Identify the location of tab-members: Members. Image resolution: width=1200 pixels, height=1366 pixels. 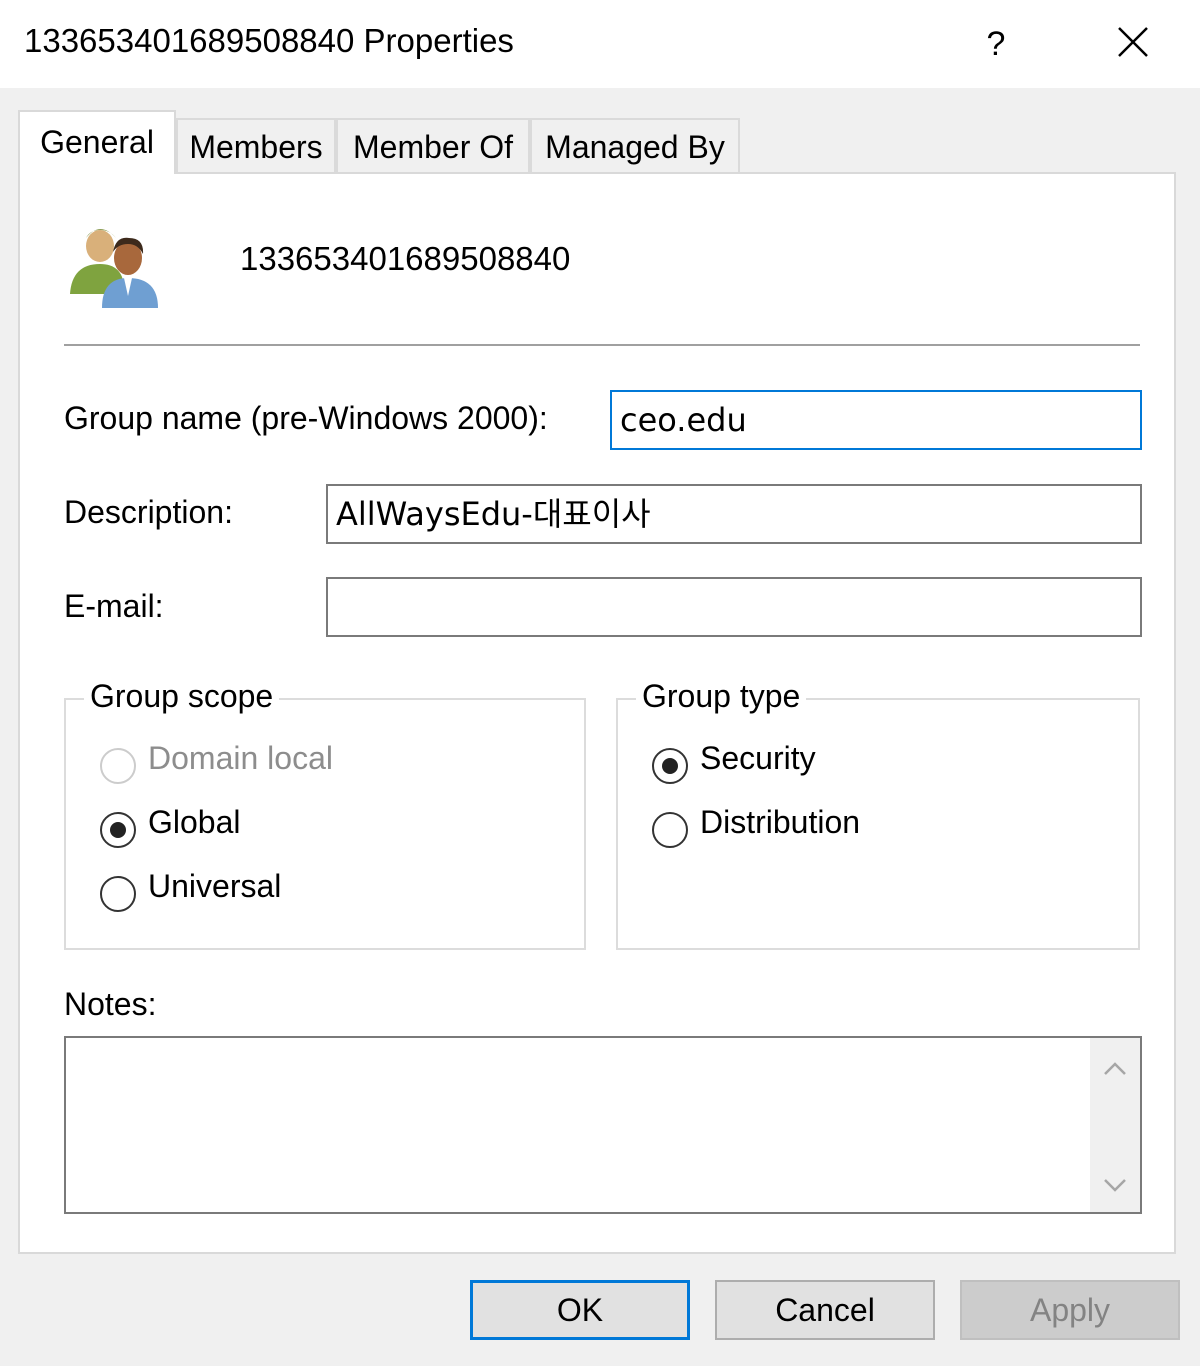
(256, 145).